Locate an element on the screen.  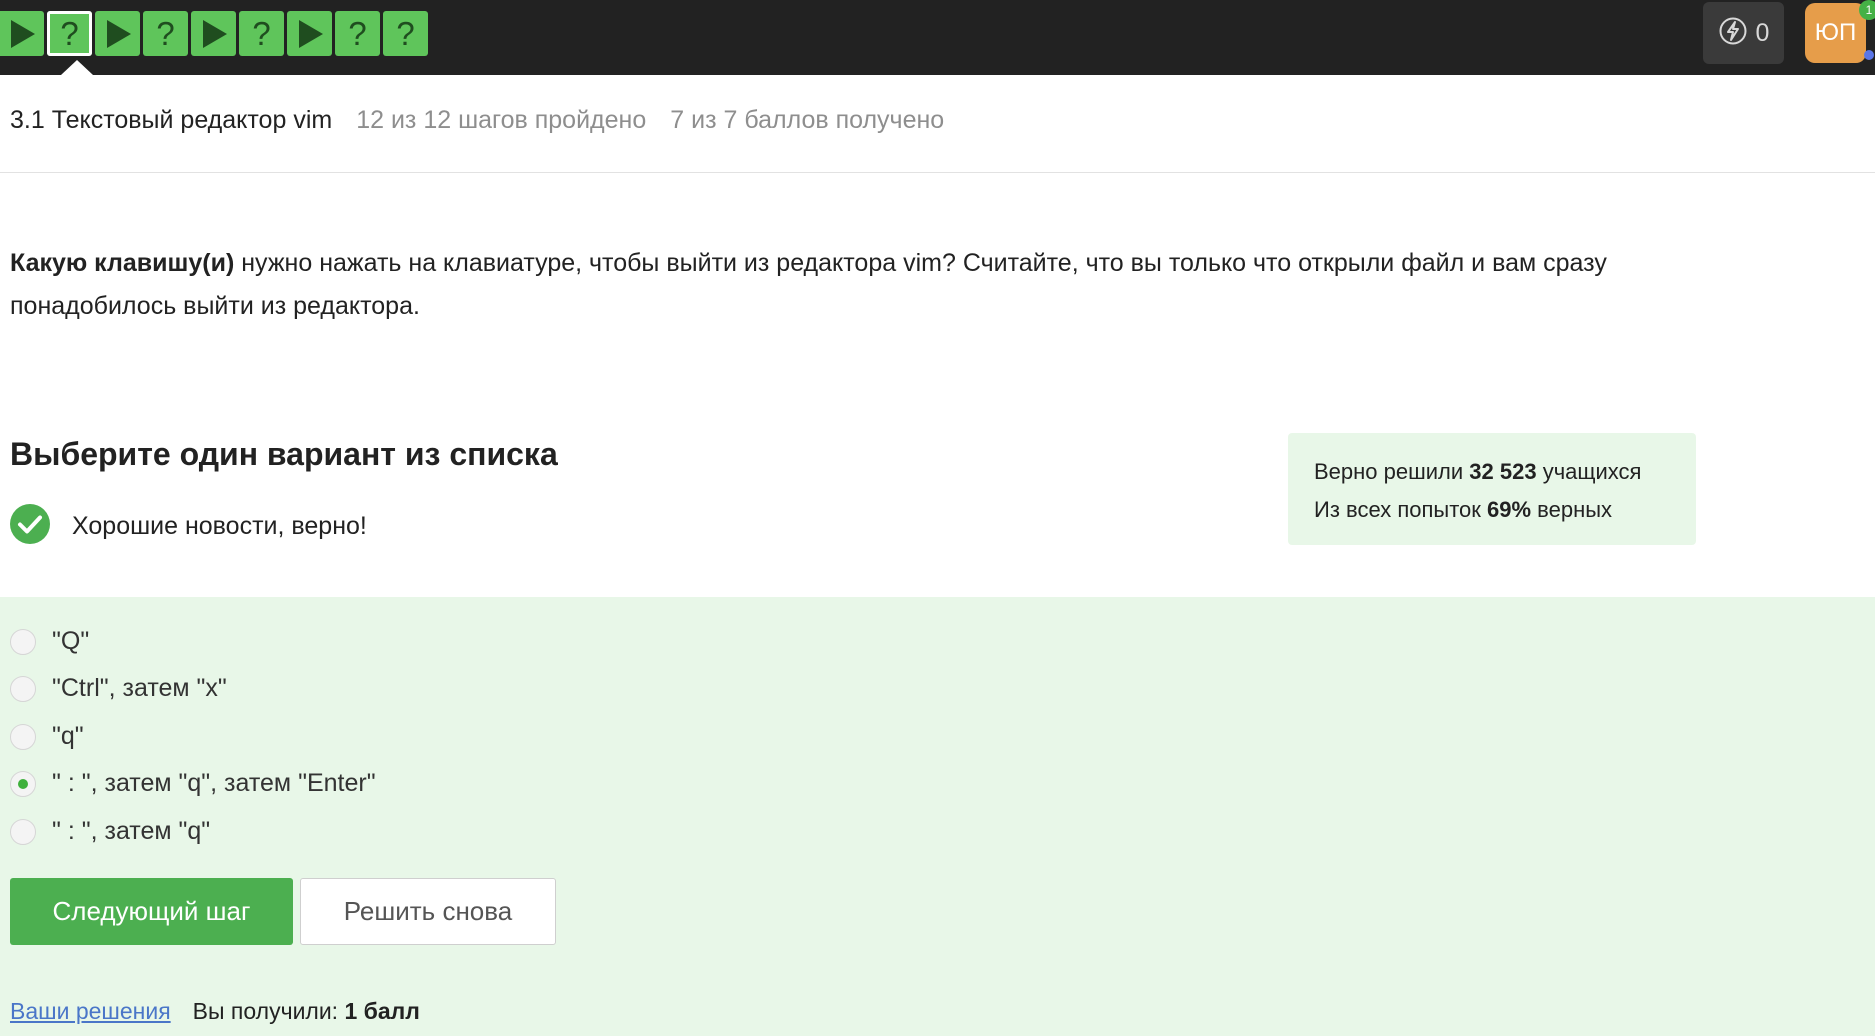
stats-solved: Верно решили 32 523 учащихся is located at coordinates (1492, 472).